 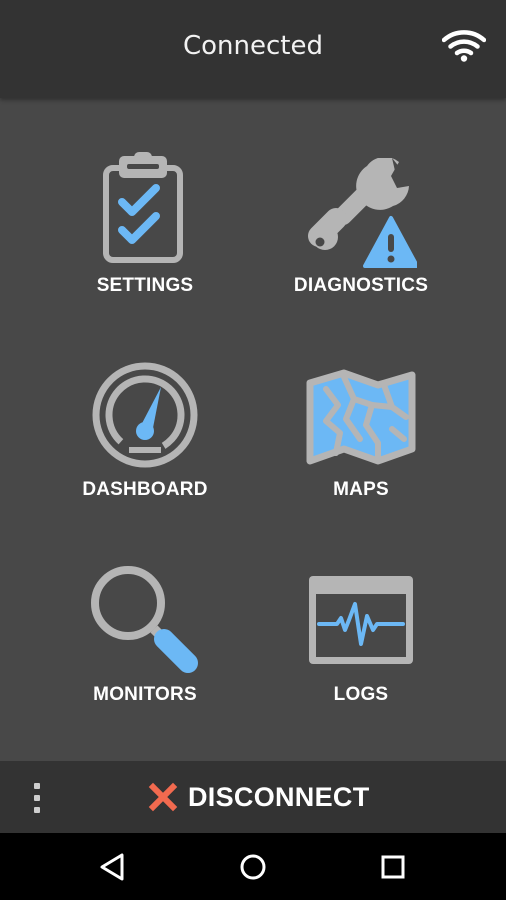 I want to click on dashboard-label: DASHBOARD, so click(x=145, y=489).